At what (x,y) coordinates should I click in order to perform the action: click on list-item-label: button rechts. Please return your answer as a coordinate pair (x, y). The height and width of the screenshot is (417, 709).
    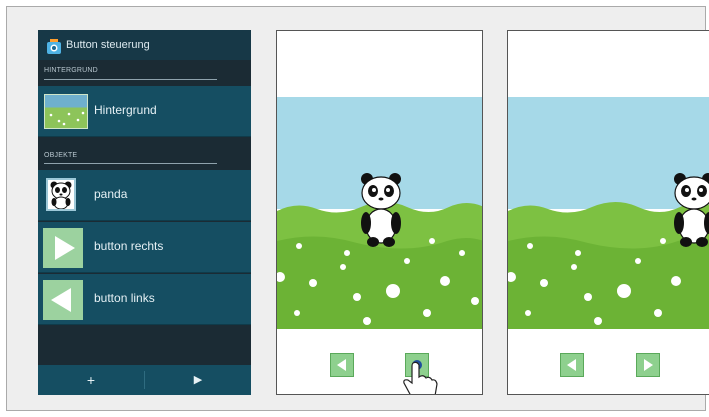
    Looking at the image, I should click on (129, 246).